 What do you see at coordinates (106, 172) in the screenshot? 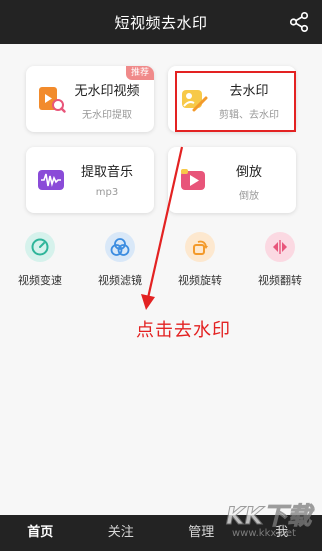
I see `card-title: 提取音乐` at bounding box center [106, 172].